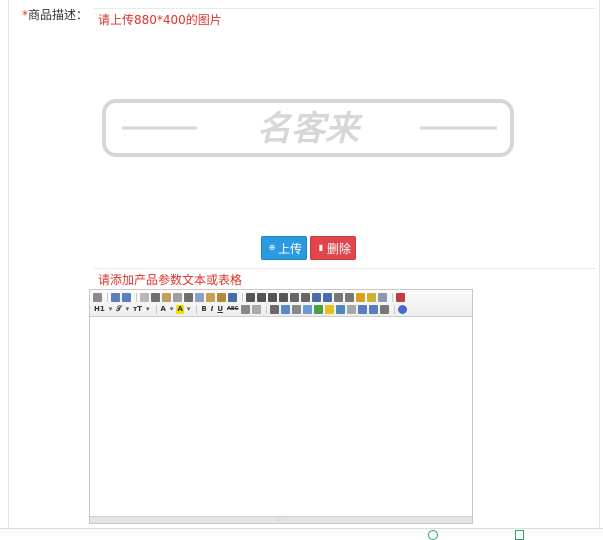 This screenshot has height=540, width=603. I want to click on attachment-icon, so click(297, 309).